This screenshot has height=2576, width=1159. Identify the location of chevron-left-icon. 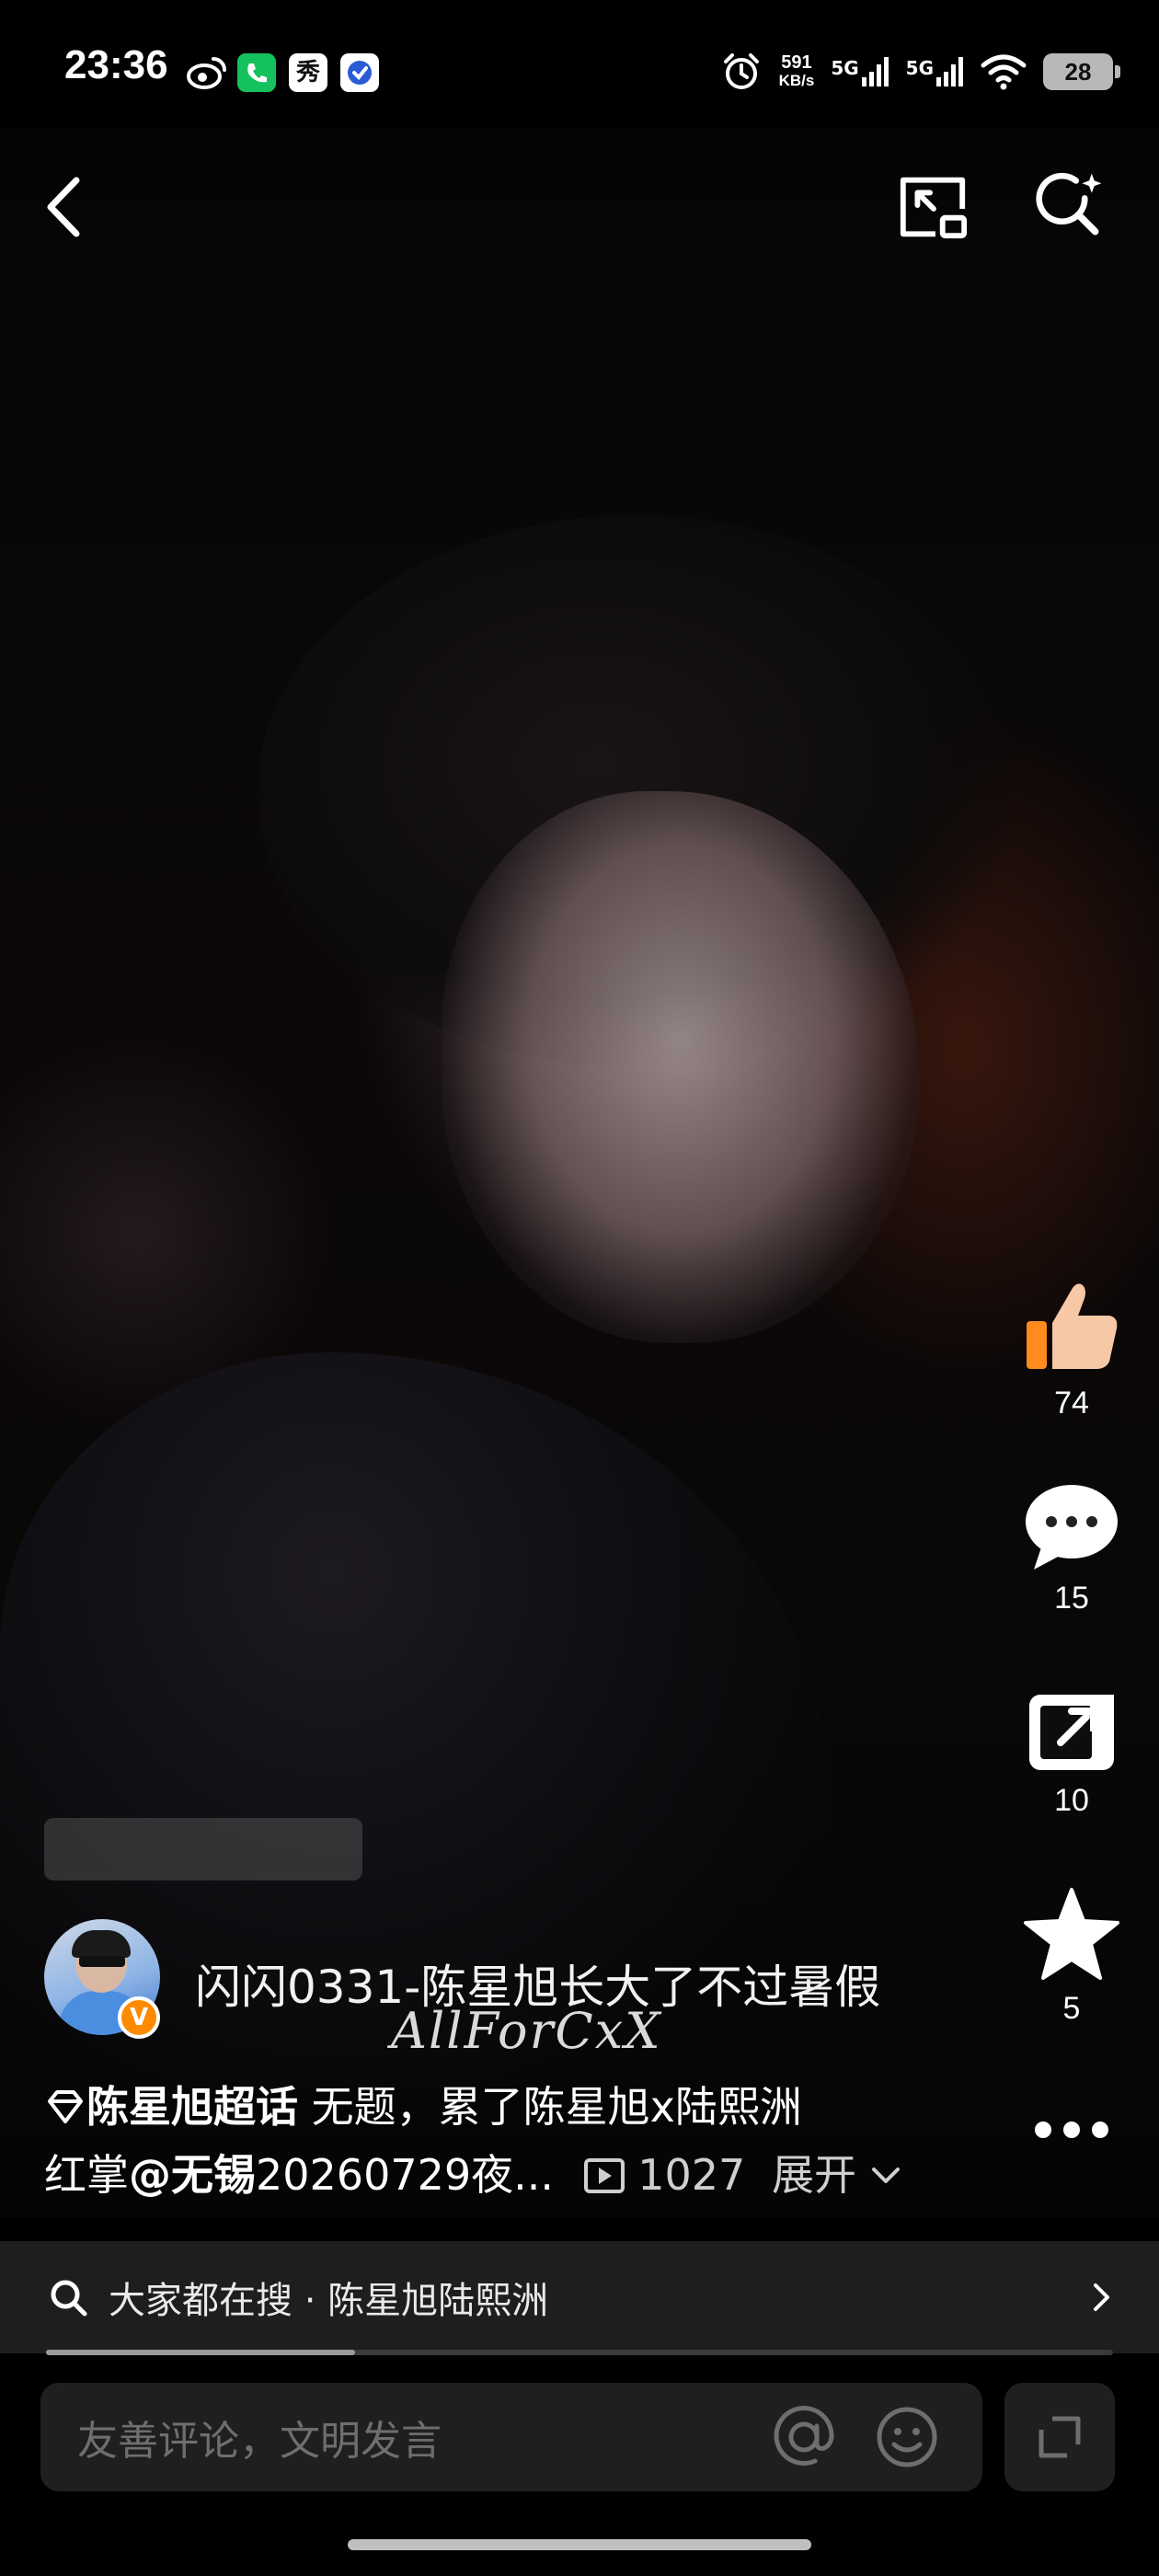
(63, 207).